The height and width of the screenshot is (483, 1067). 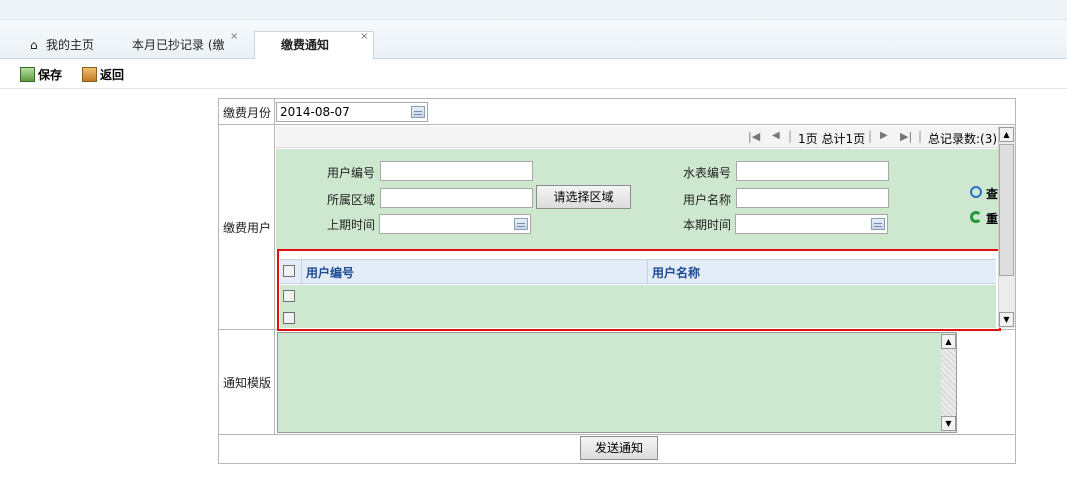 What do you see at coordinates (305, 45) in the screenshot?
I see `tab-payment-notice-label: 缴费通知` at bounding box center [305, 45].